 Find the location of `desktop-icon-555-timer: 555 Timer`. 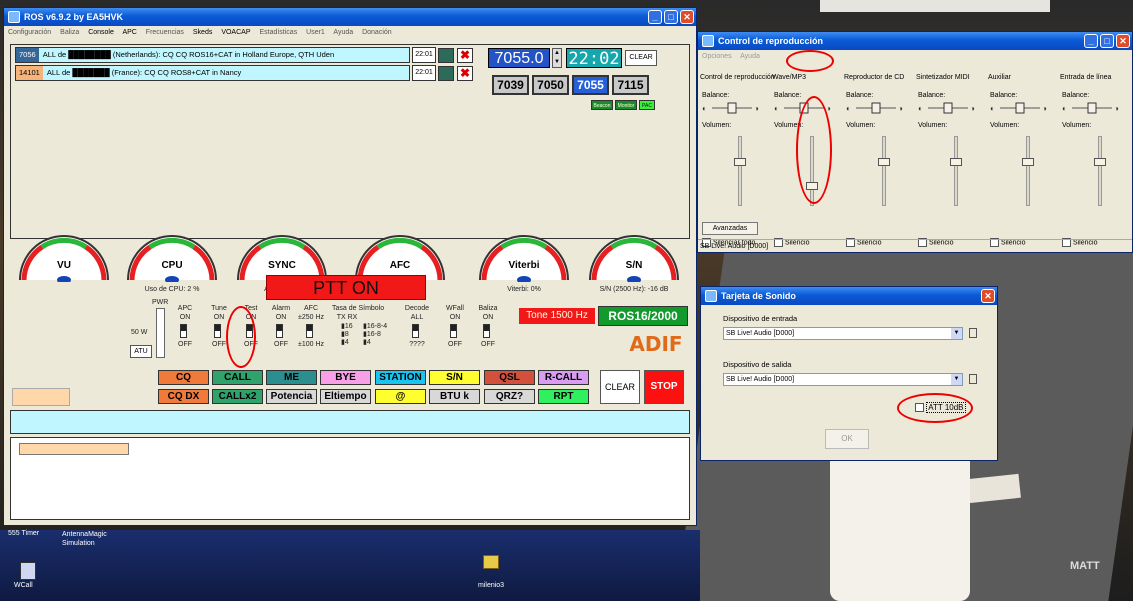

desktop-icon-555-timer: 555 Timer is located at coordinates (38, 533).